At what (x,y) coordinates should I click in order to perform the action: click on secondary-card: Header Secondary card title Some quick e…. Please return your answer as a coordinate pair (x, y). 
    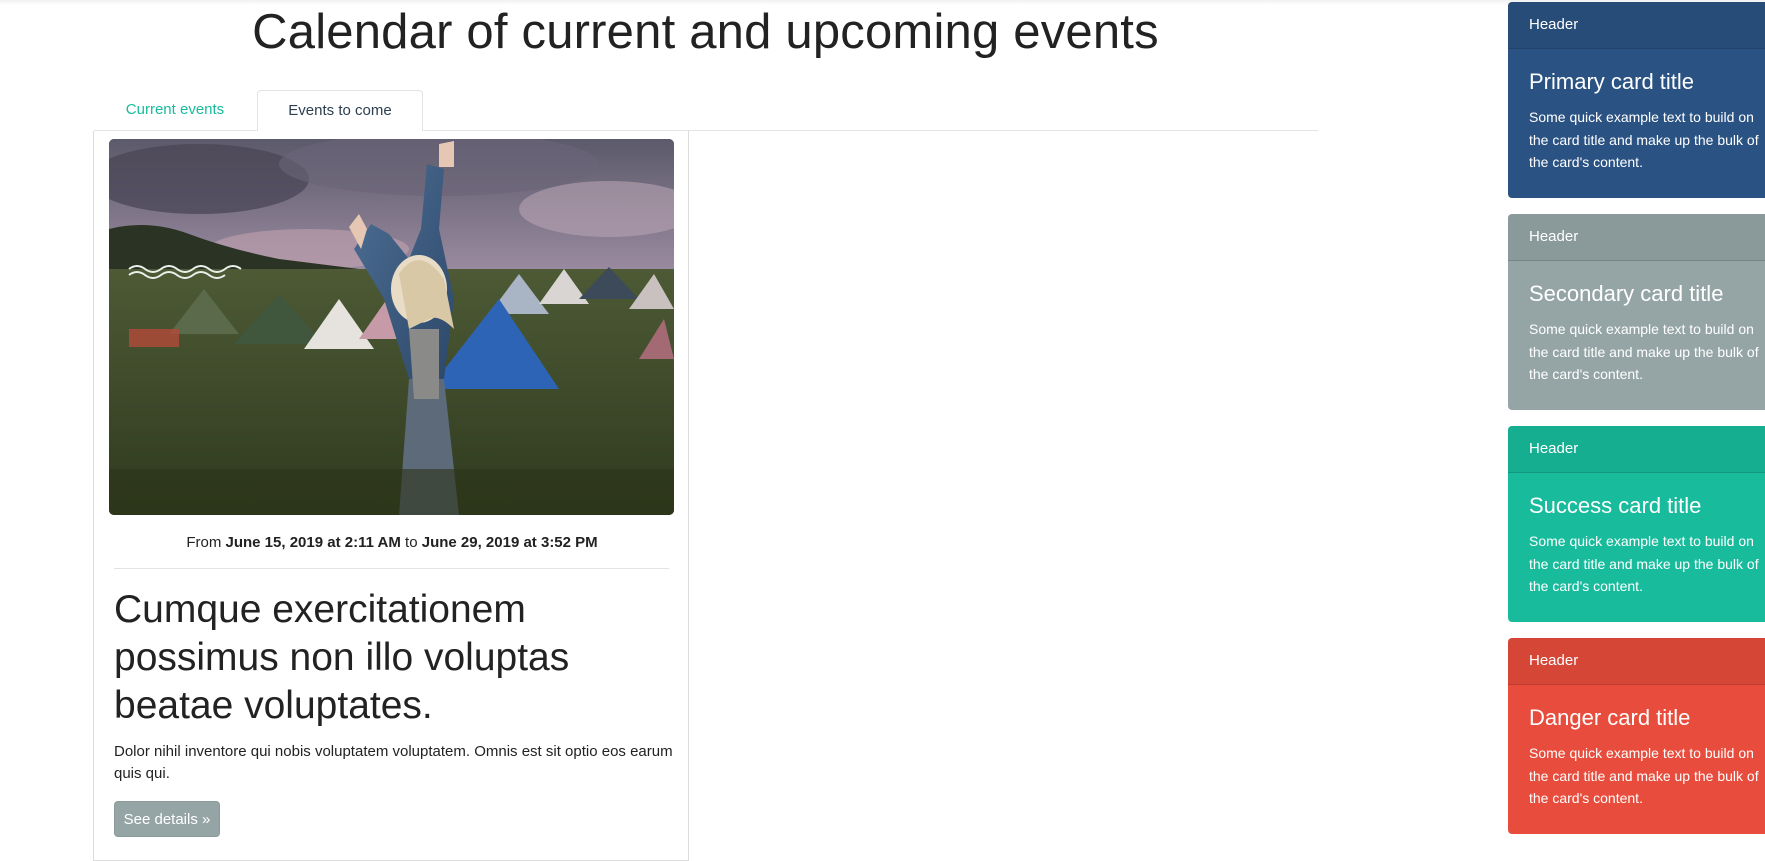
    Looking at the image, I should click on (1636, 312).